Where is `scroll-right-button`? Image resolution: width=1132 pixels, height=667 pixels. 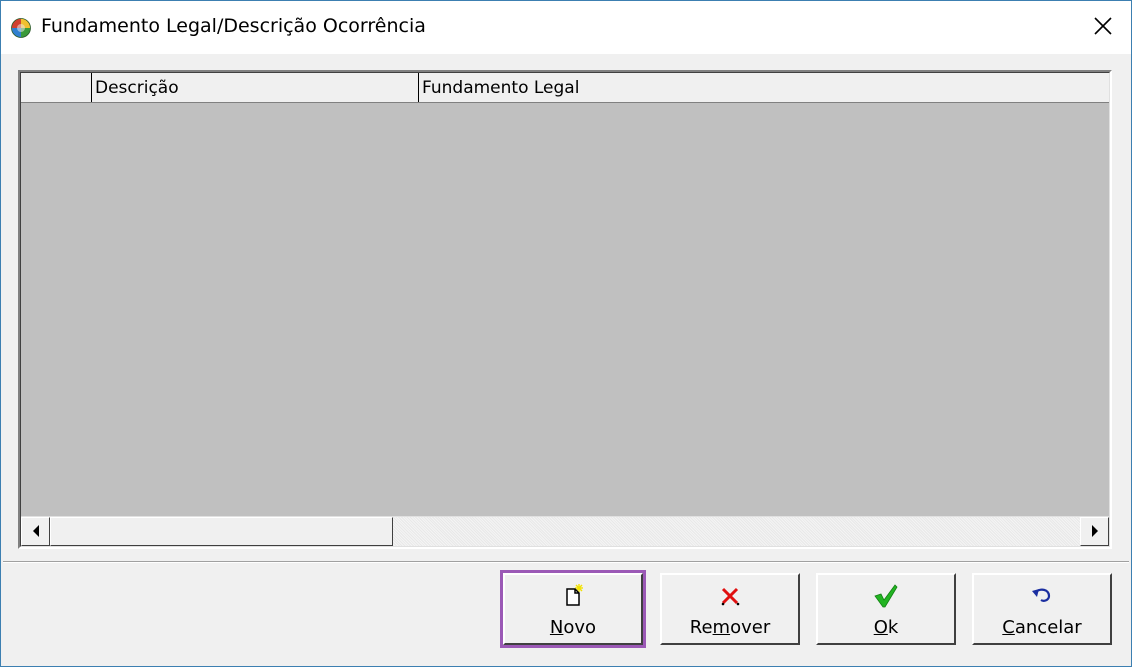 scroll-right-button is located at coordinates (1094, 531).